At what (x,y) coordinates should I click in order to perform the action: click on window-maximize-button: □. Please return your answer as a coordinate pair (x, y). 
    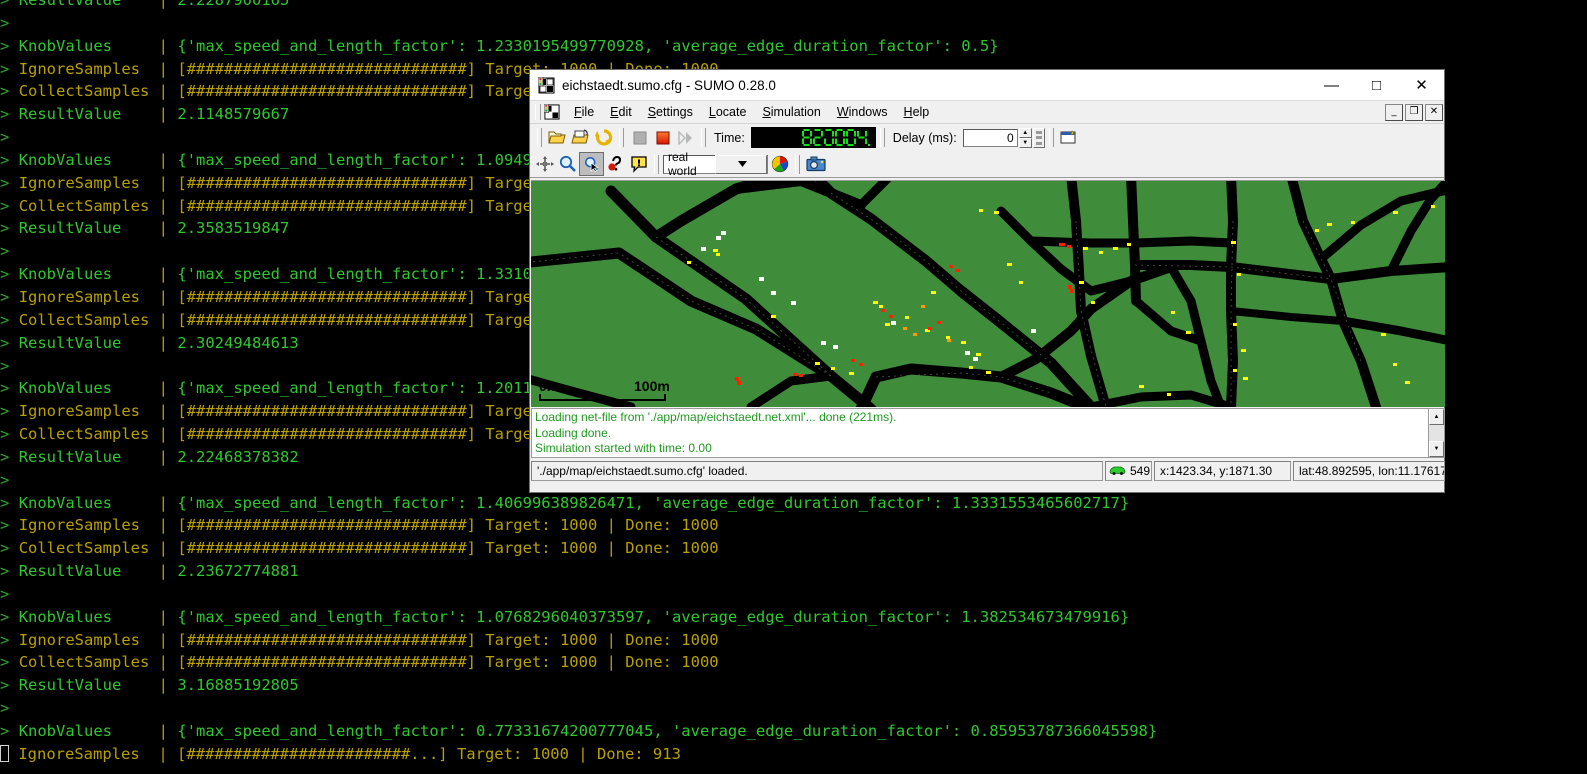
    Looking at the image, I should click on (1376, 85).